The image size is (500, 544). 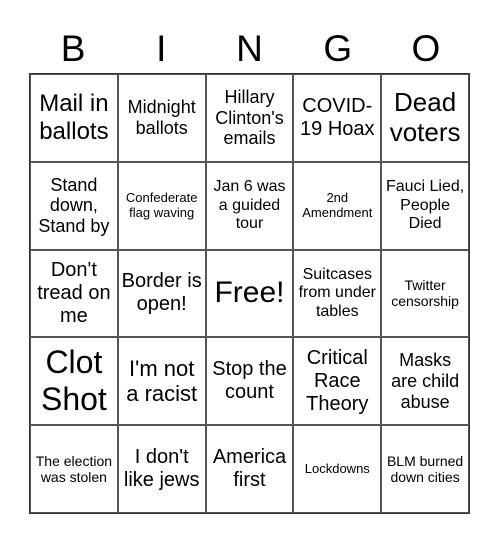 What do you see at coordinates (337, 118) in the screenshot?
I see `bingo-cell: COVID-19 Hoax` at bounding box center [337, 118].